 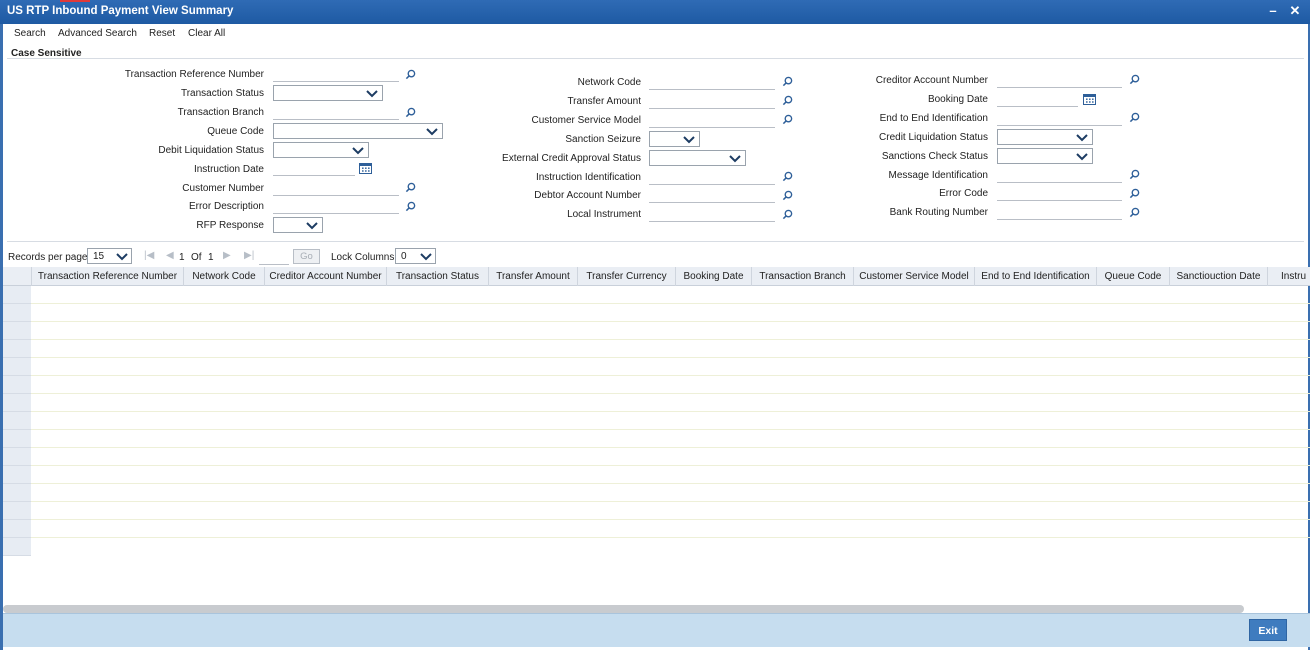 What do you see at coordinates (274, 258) in the screenshot?
I see `goto-page-input` at bounding box center [274, 258].